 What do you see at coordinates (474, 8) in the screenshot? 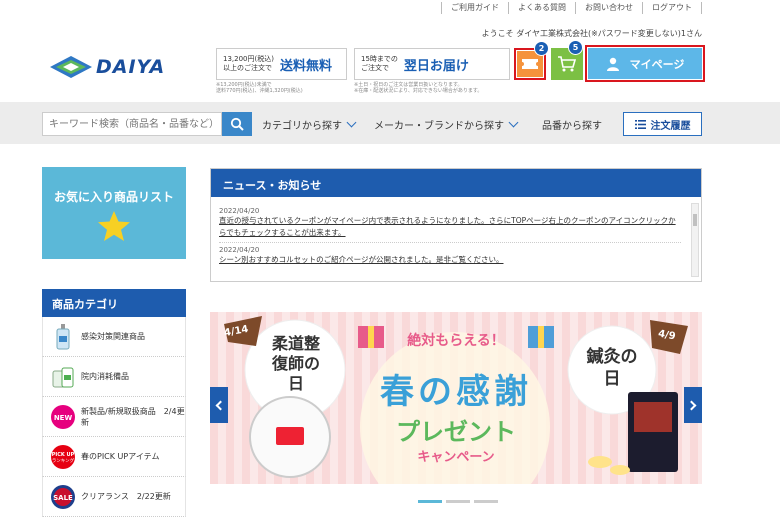
I see `link-guide: ご利用ガイド` at bounding box center [474, 8].